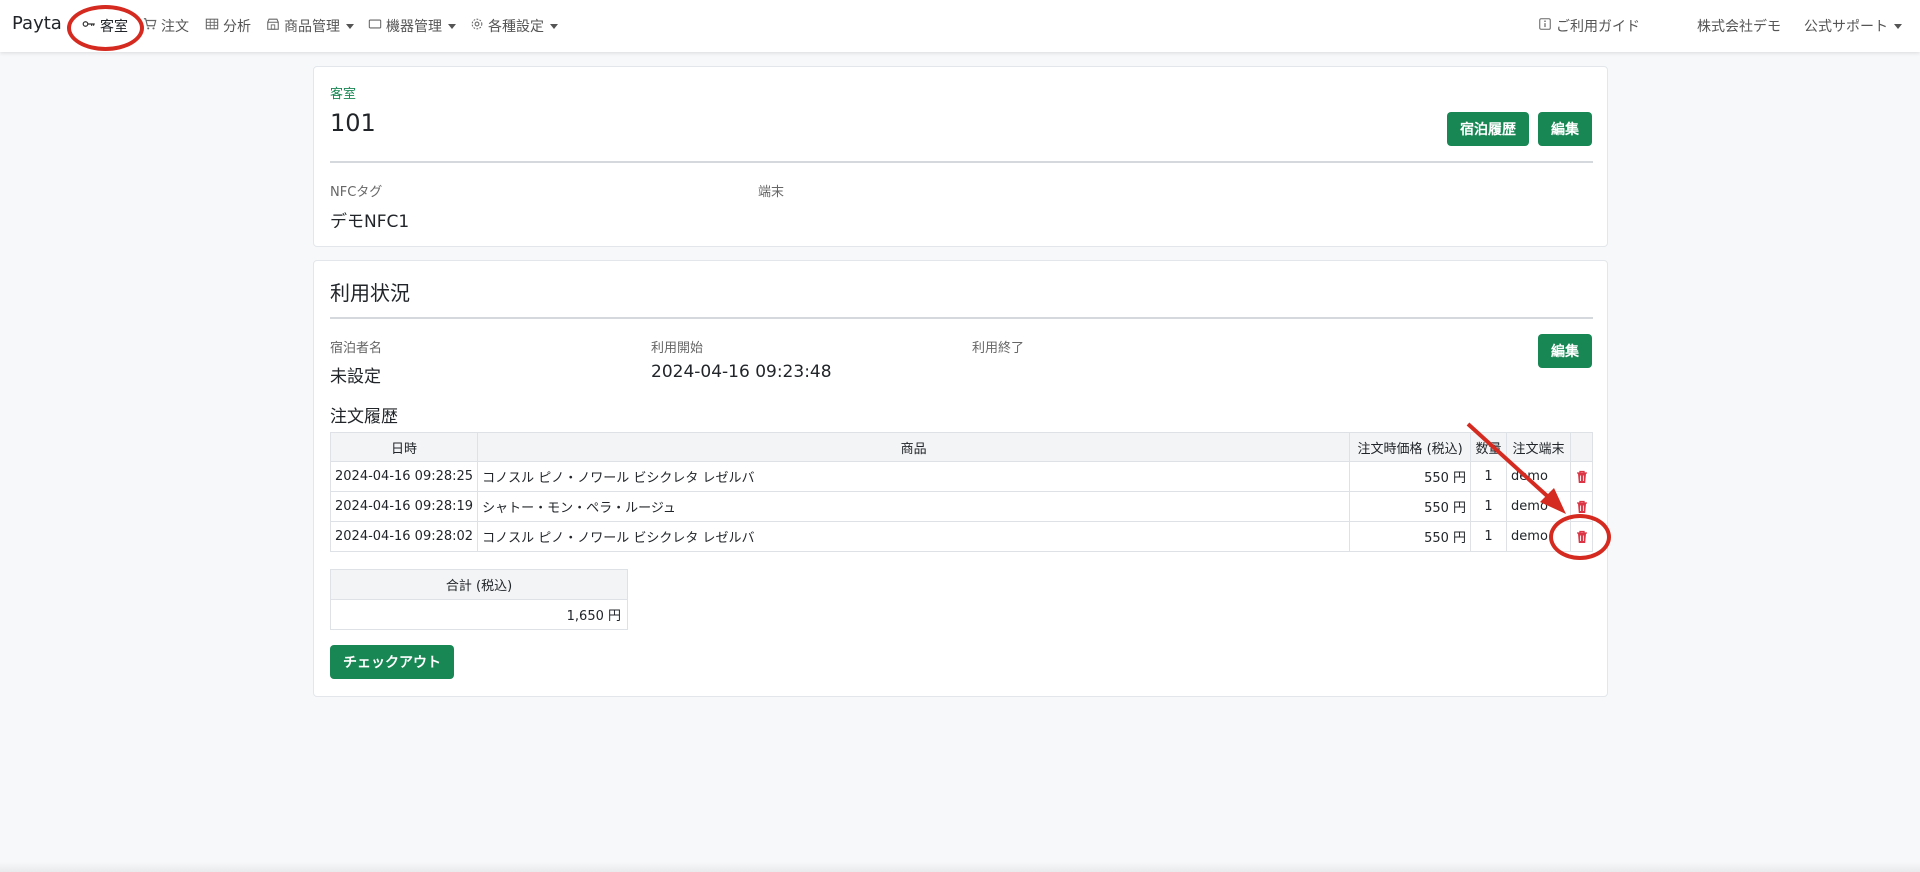 The image size is (1920, 872). I want to click on brand-logo: Payta, so click(37, 23).